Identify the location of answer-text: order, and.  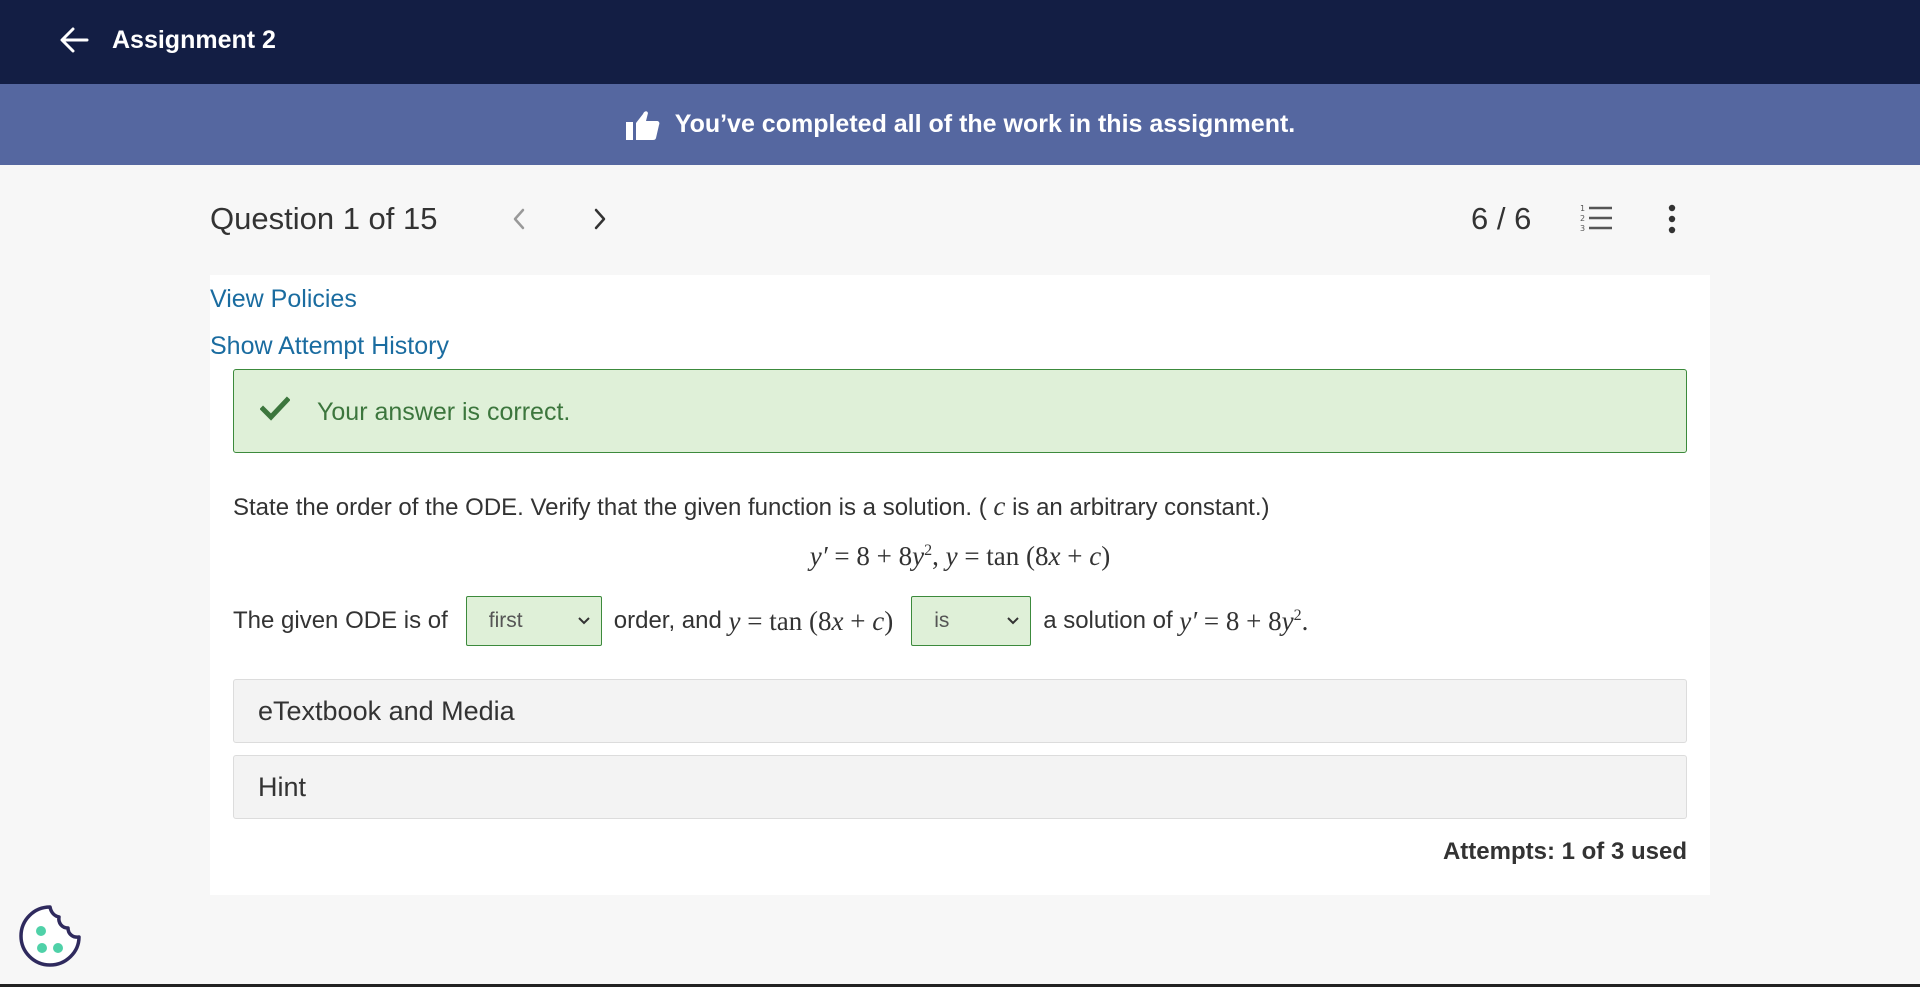
(667, 620).